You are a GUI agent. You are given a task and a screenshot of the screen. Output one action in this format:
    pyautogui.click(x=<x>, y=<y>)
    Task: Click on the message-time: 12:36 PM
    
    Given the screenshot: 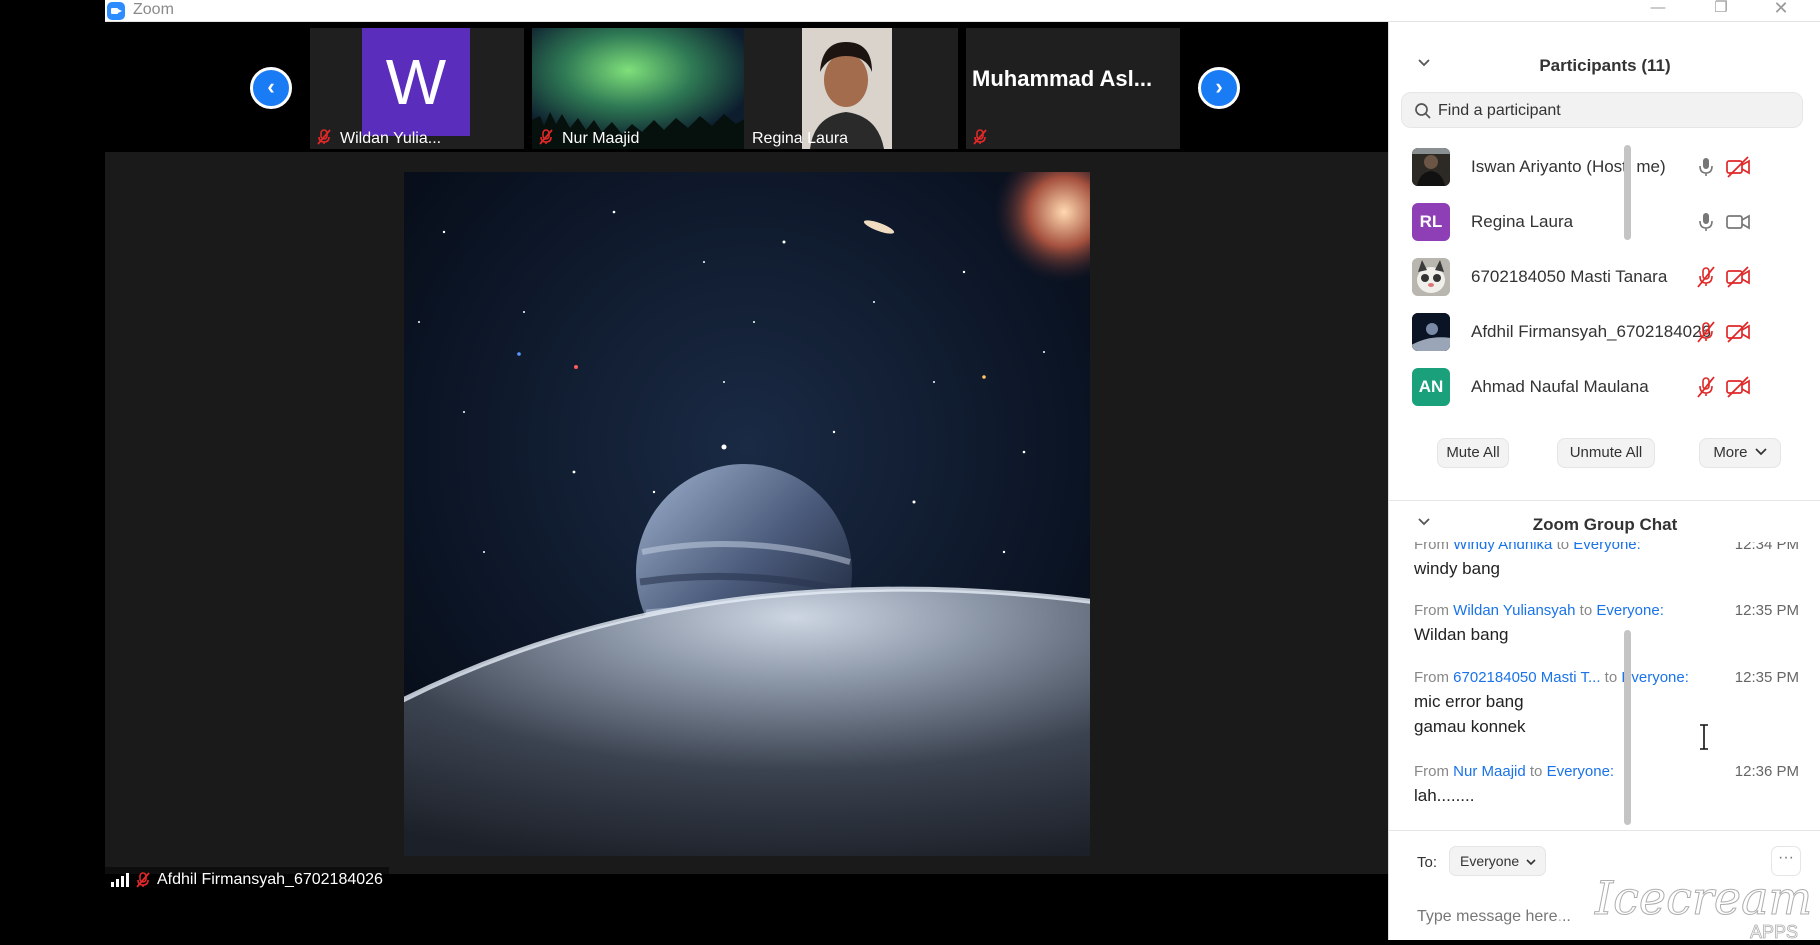 What is the action you would take?
    pyautogui.click(x=1766, y=771)
    